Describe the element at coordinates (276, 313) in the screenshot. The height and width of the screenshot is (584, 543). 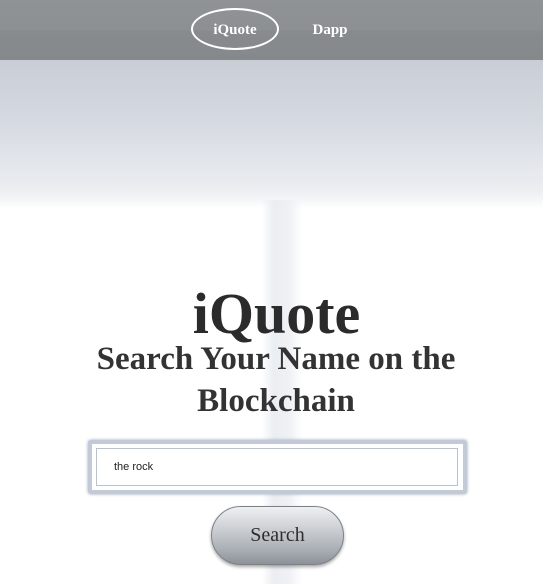
I see `page-title: iQuote` at that location.